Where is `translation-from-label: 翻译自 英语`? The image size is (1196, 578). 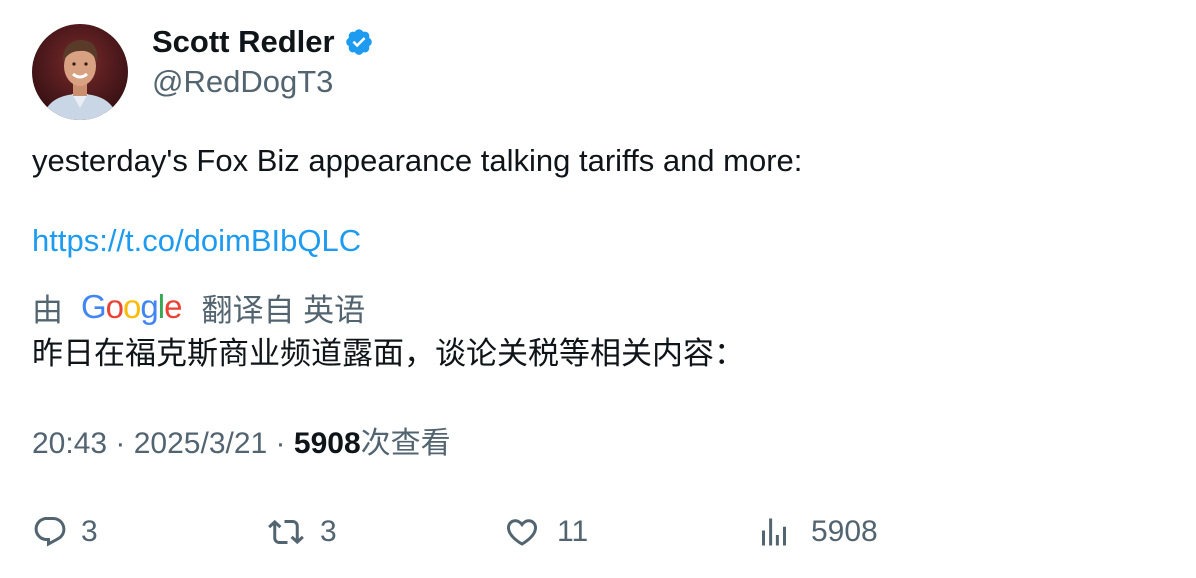 translation-from-label: 翻译自 英语 is located at coordinates (283, 307).